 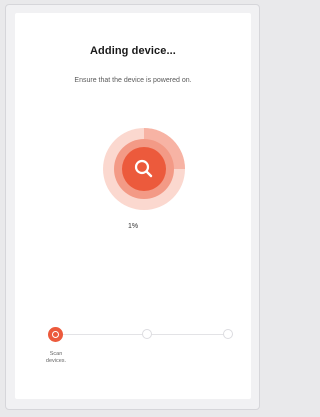 What do you see at coordinates (133, 80) in the screenshot?
I see `instruction-text: Ensure that the device is powered on.` at bounding box center [133, 80].